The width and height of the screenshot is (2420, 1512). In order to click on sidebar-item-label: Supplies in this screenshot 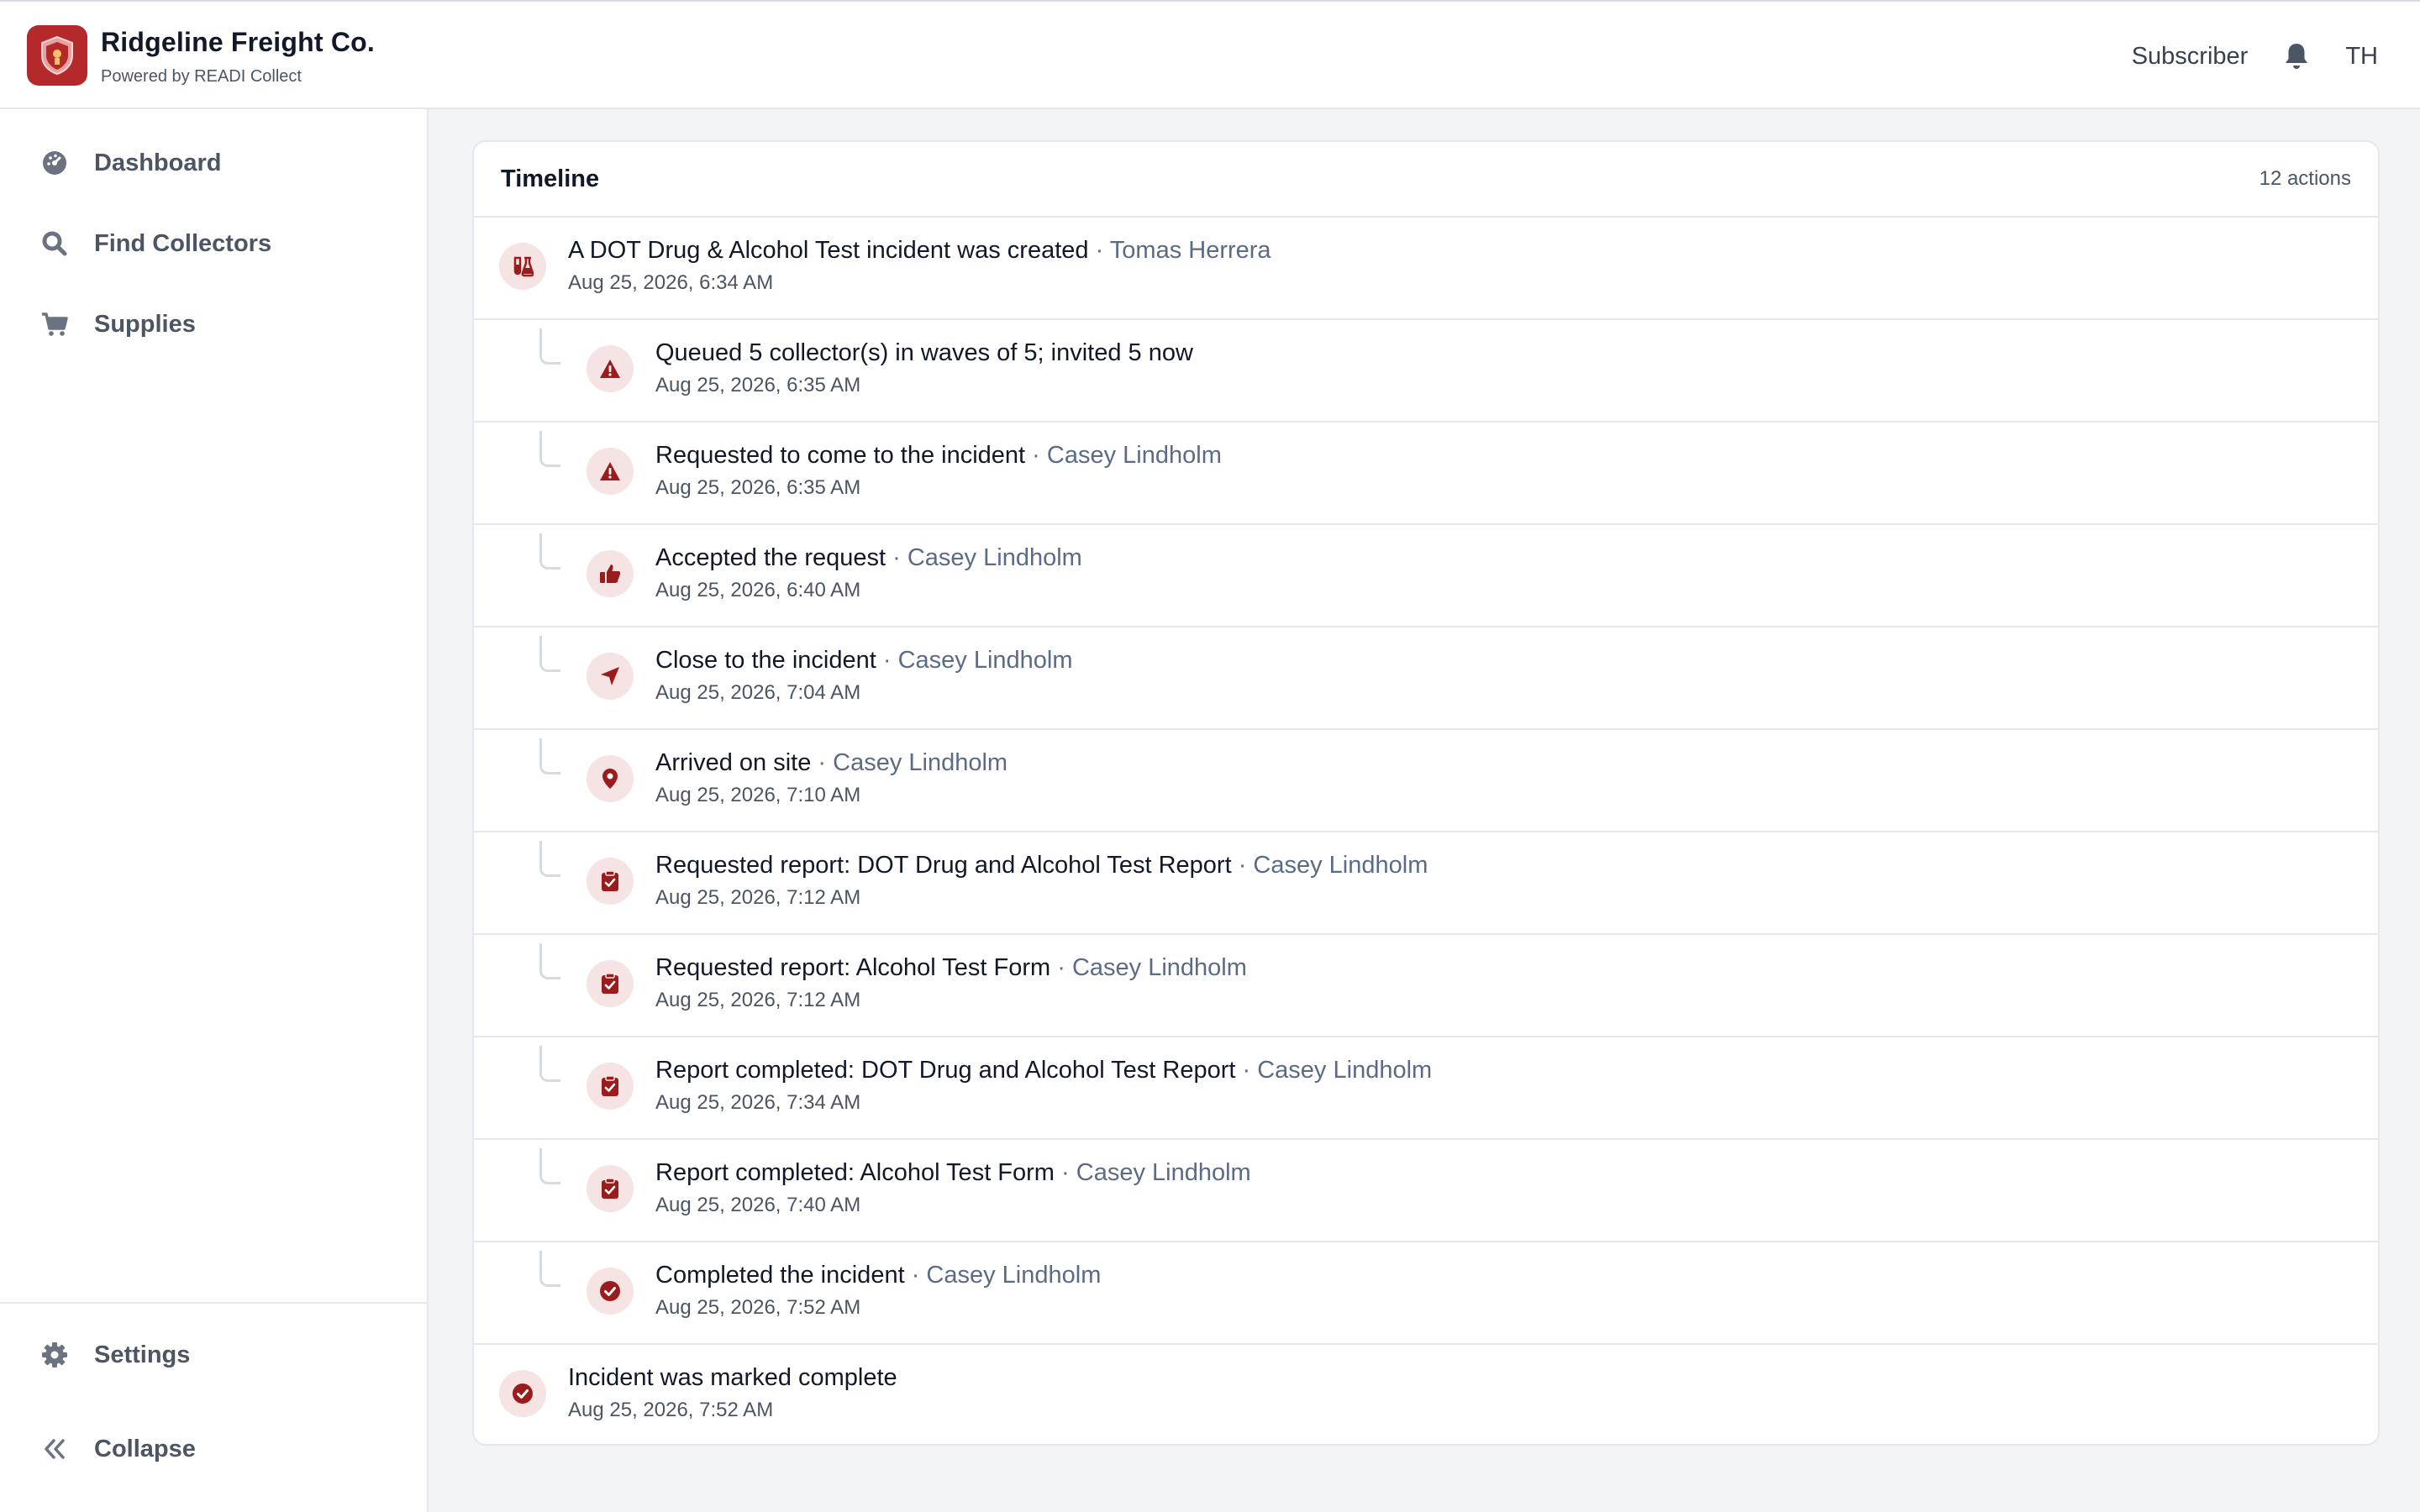, I will do `click(145, 324)`.